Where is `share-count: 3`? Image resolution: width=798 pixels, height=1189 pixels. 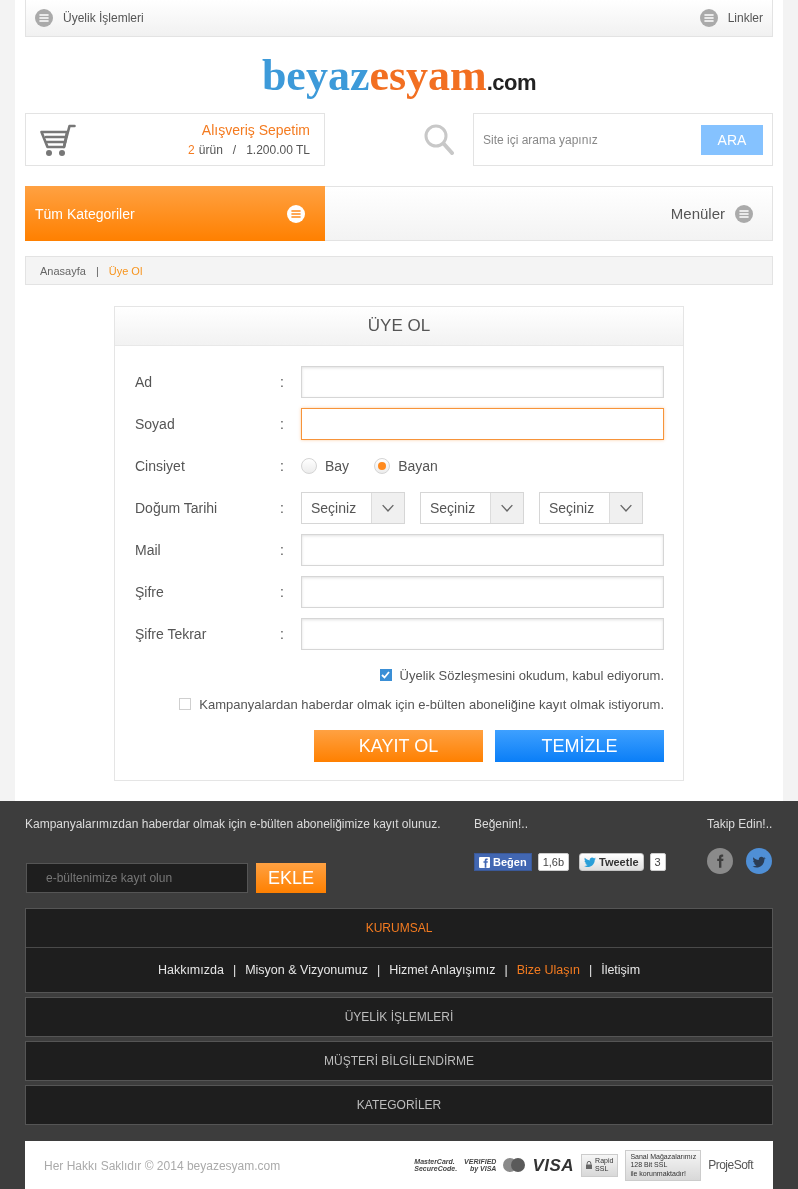 share-count: 3 is located at coordinates (657, 862).